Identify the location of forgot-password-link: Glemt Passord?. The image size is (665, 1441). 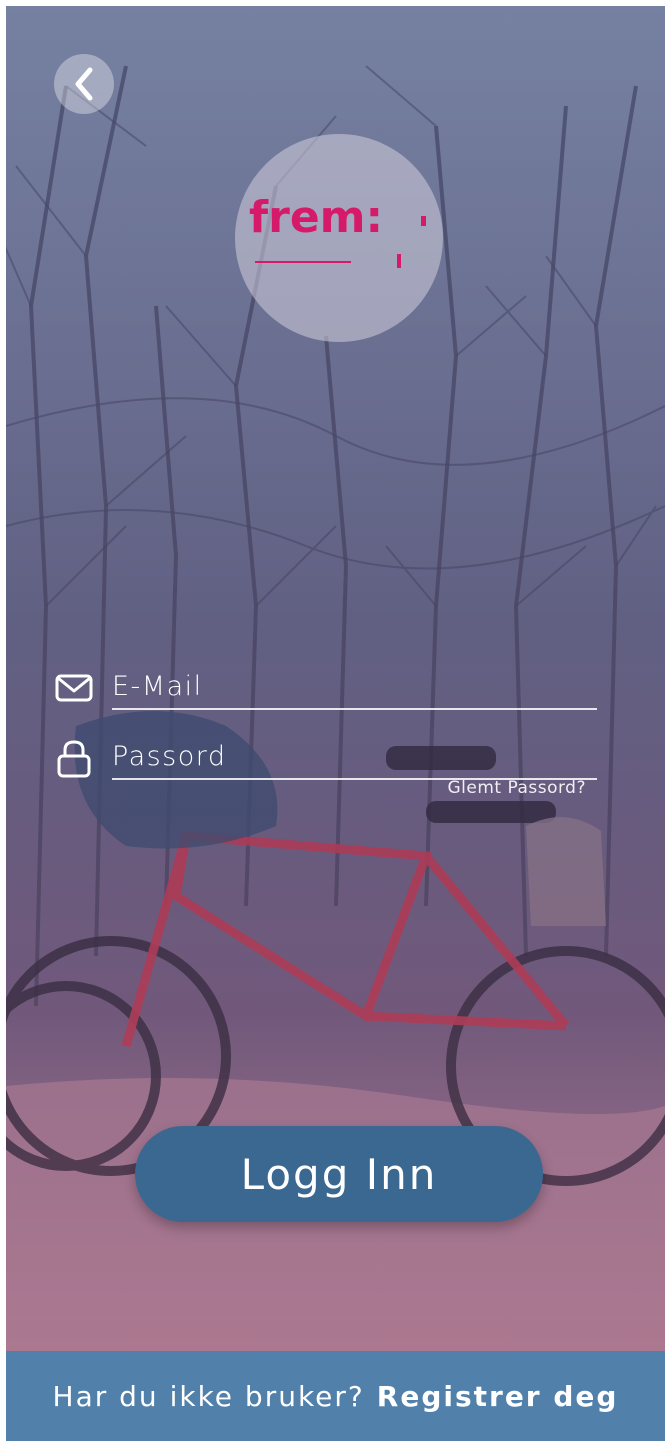
(486, 788).